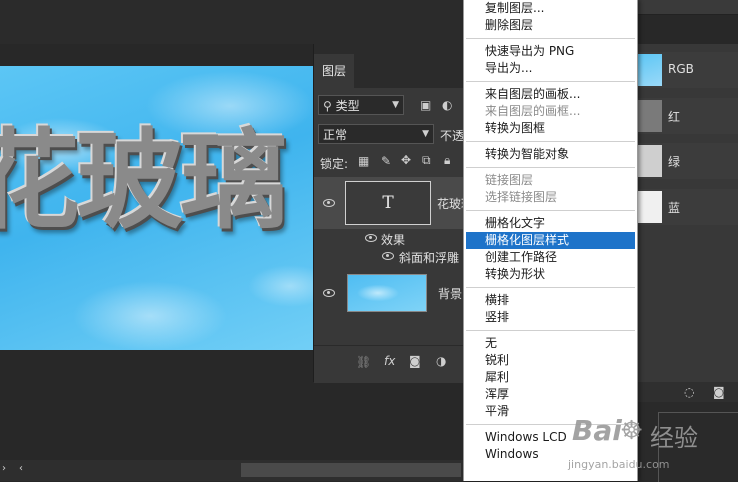 This screenshot has width=738, height=482. I want to click on menu-item: 无, so click(550, 343).